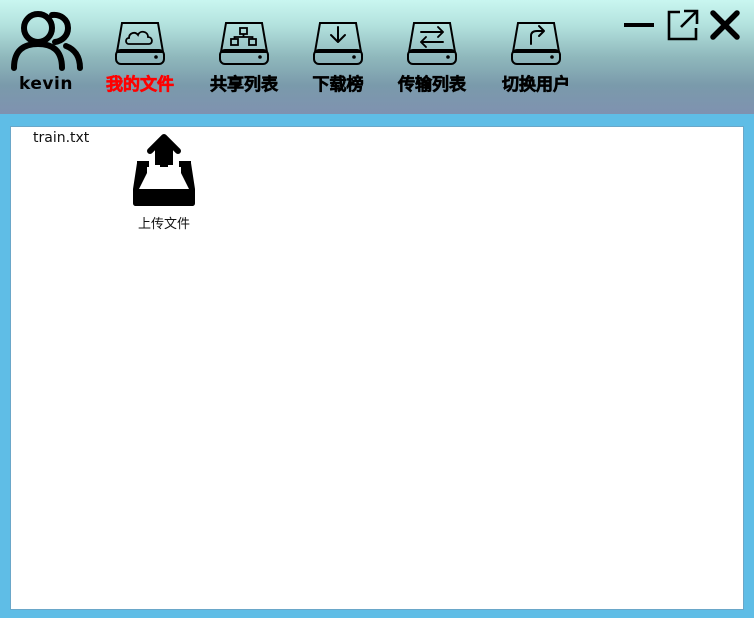 The height and width of the screenshot is (618, 754). I want to click on user-name: kevin, so click(46, 84).